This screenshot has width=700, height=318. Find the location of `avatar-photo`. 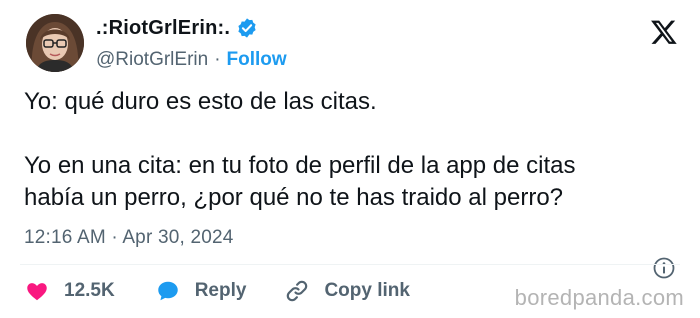

avatar-photo is located at coordinates (55, 43).